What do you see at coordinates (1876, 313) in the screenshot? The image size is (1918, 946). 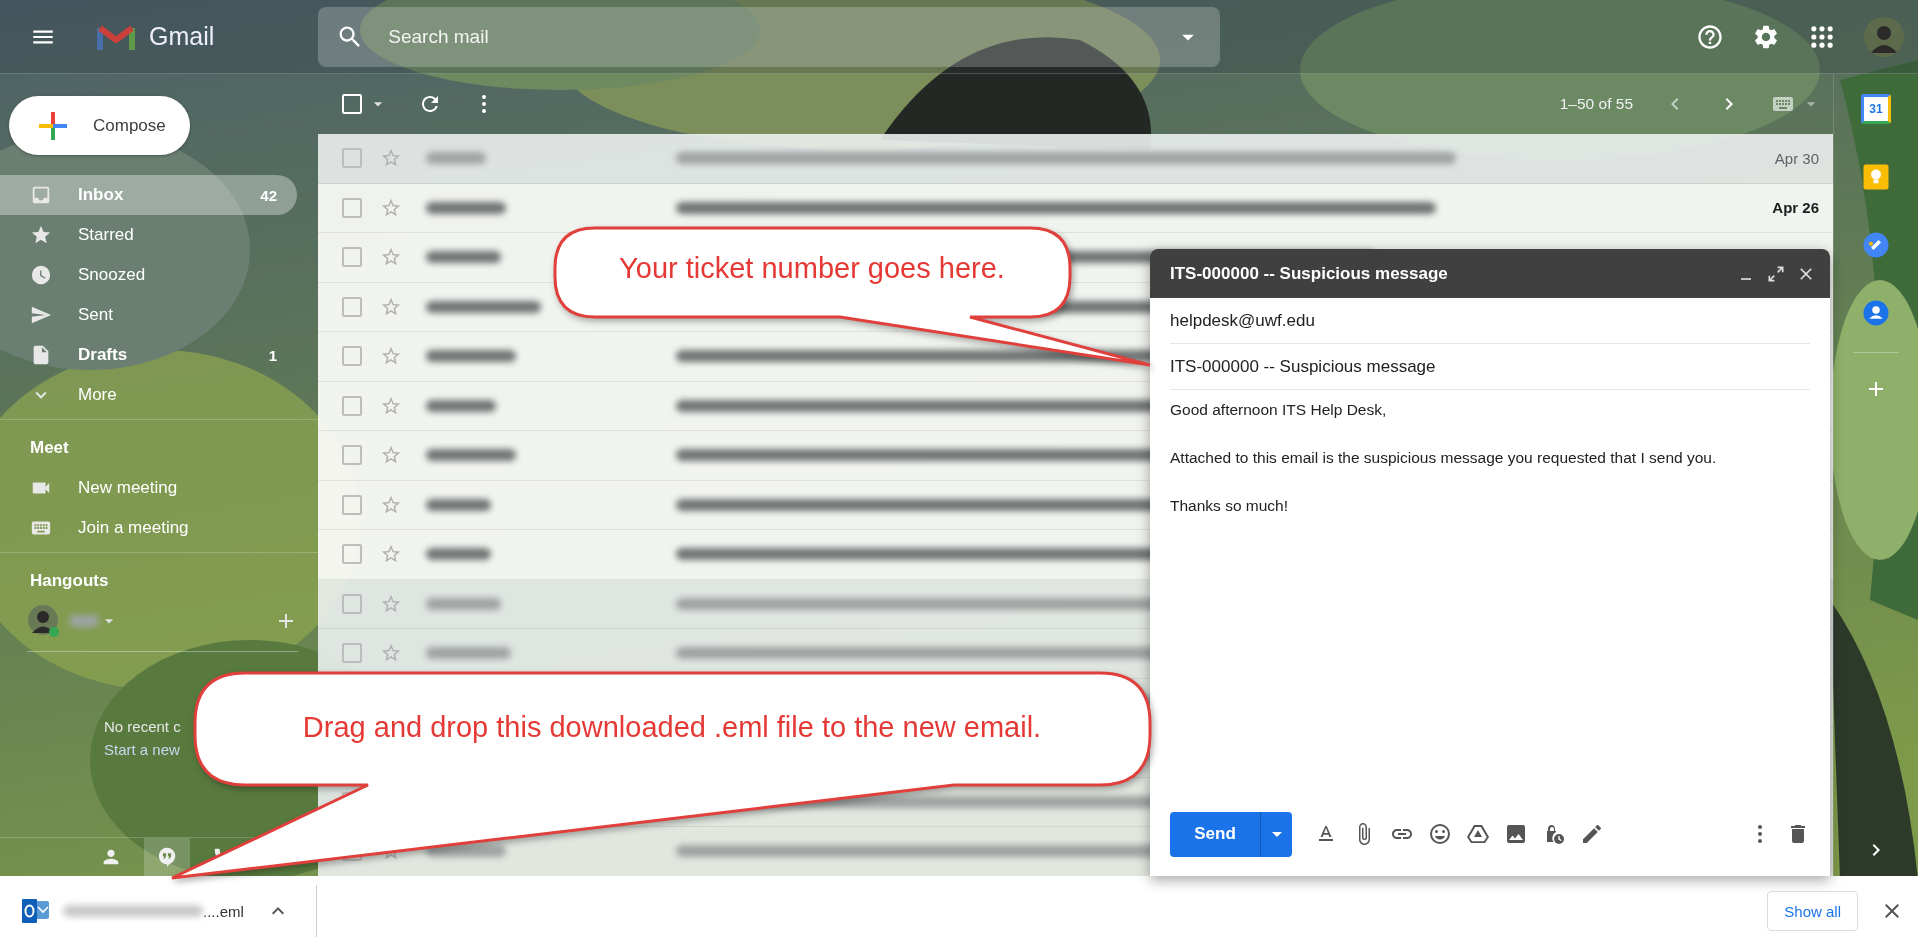 I see `contacts-icon` at bounding box center [1876, 313].